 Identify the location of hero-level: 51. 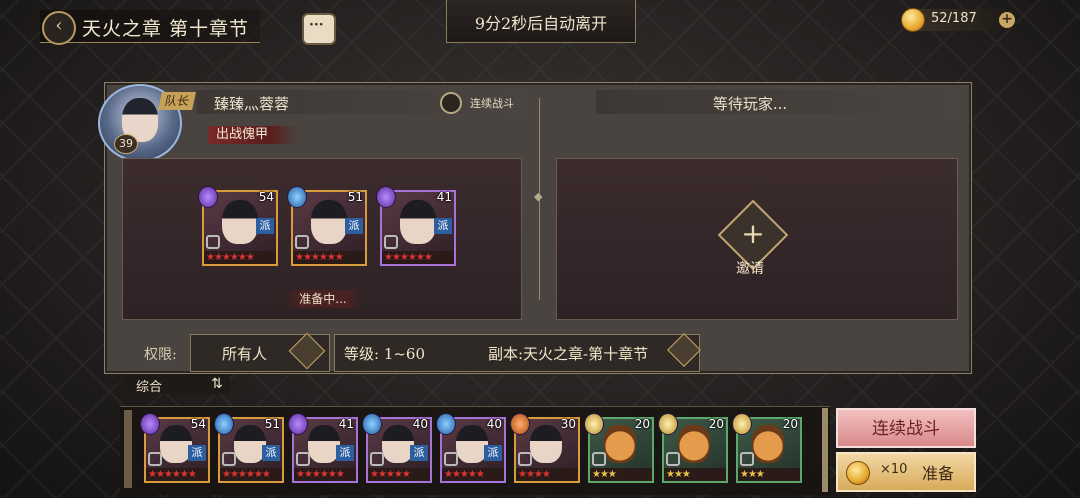
(272, 424).